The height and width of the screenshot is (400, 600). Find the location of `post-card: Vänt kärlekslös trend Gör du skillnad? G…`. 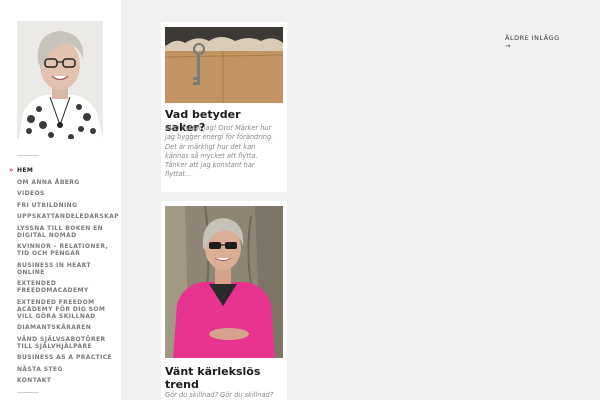

post-card: Vänt kärlekslös trend Gör du skillnad? G… is located at coordinates (224, 300).